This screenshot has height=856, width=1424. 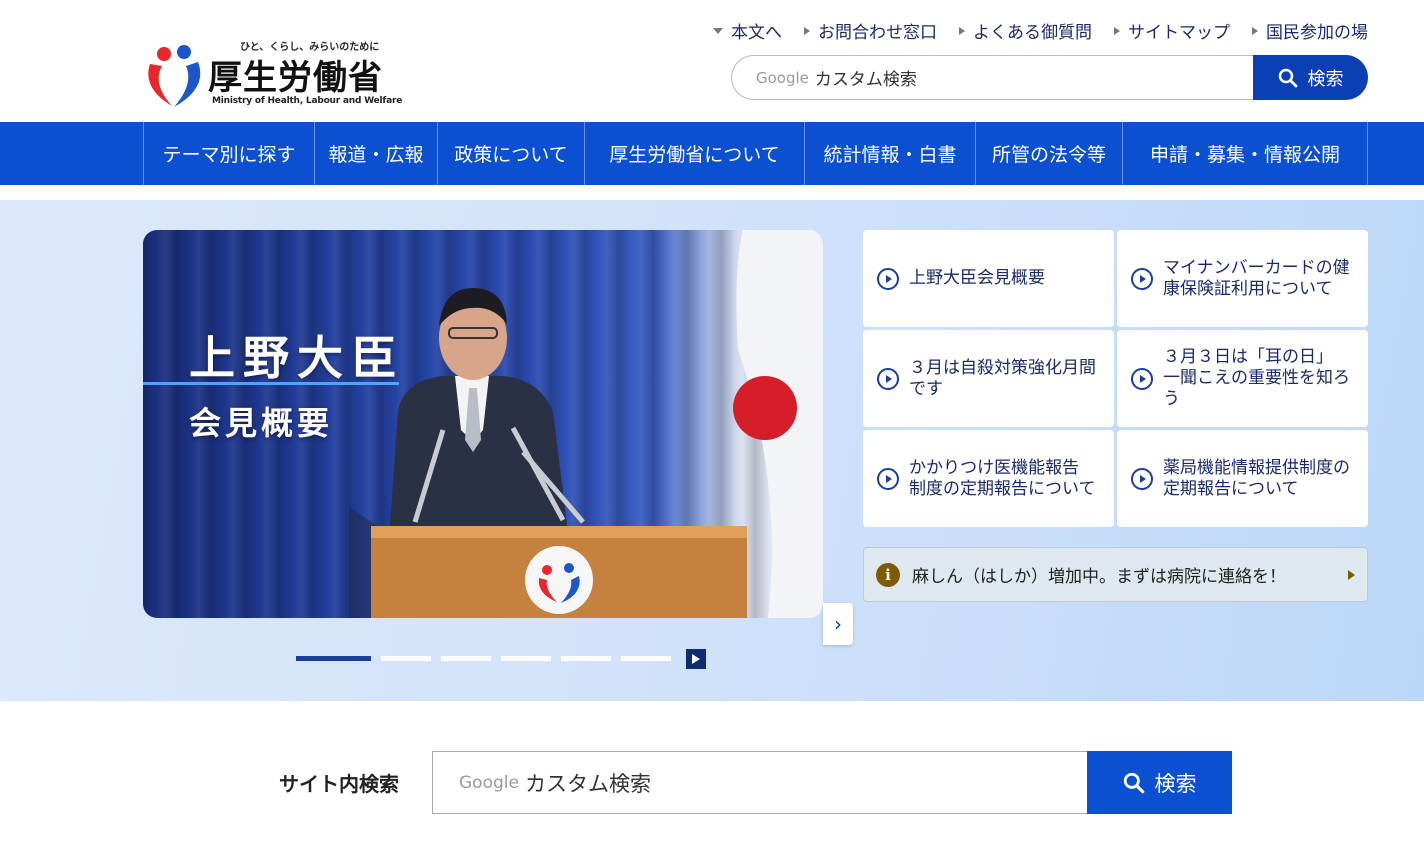 What do you see at coordinates (1159, 782) in the screenshot?
I see `site-search-button: 検索` at bounding box center [1159, 782].